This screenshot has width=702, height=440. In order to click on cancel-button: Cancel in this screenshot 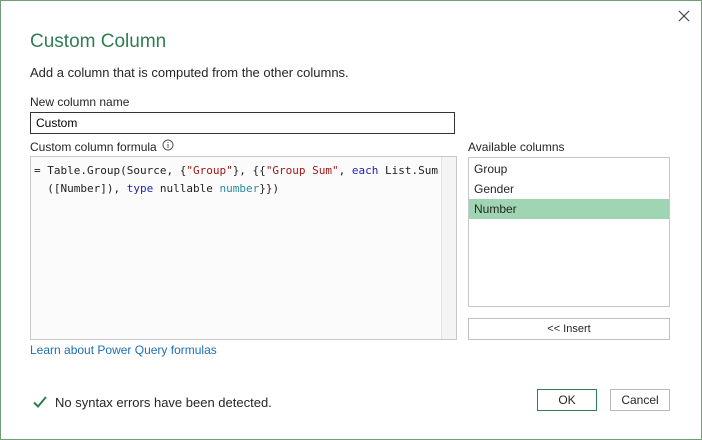, I will do `click(640, 400)`.